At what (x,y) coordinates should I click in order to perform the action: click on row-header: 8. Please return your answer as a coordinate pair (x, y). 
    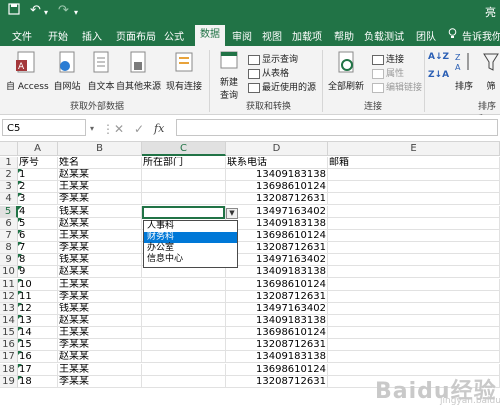
    Looking at the image, I should click on (9, 248).